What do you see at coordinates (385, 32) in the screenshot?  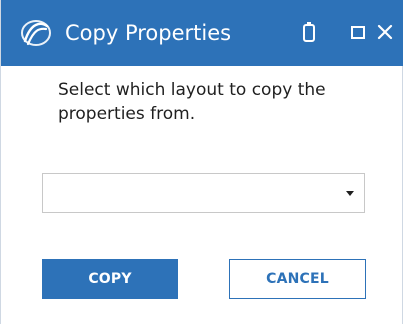 I see `close-icon` at bounding box center [385, 32].